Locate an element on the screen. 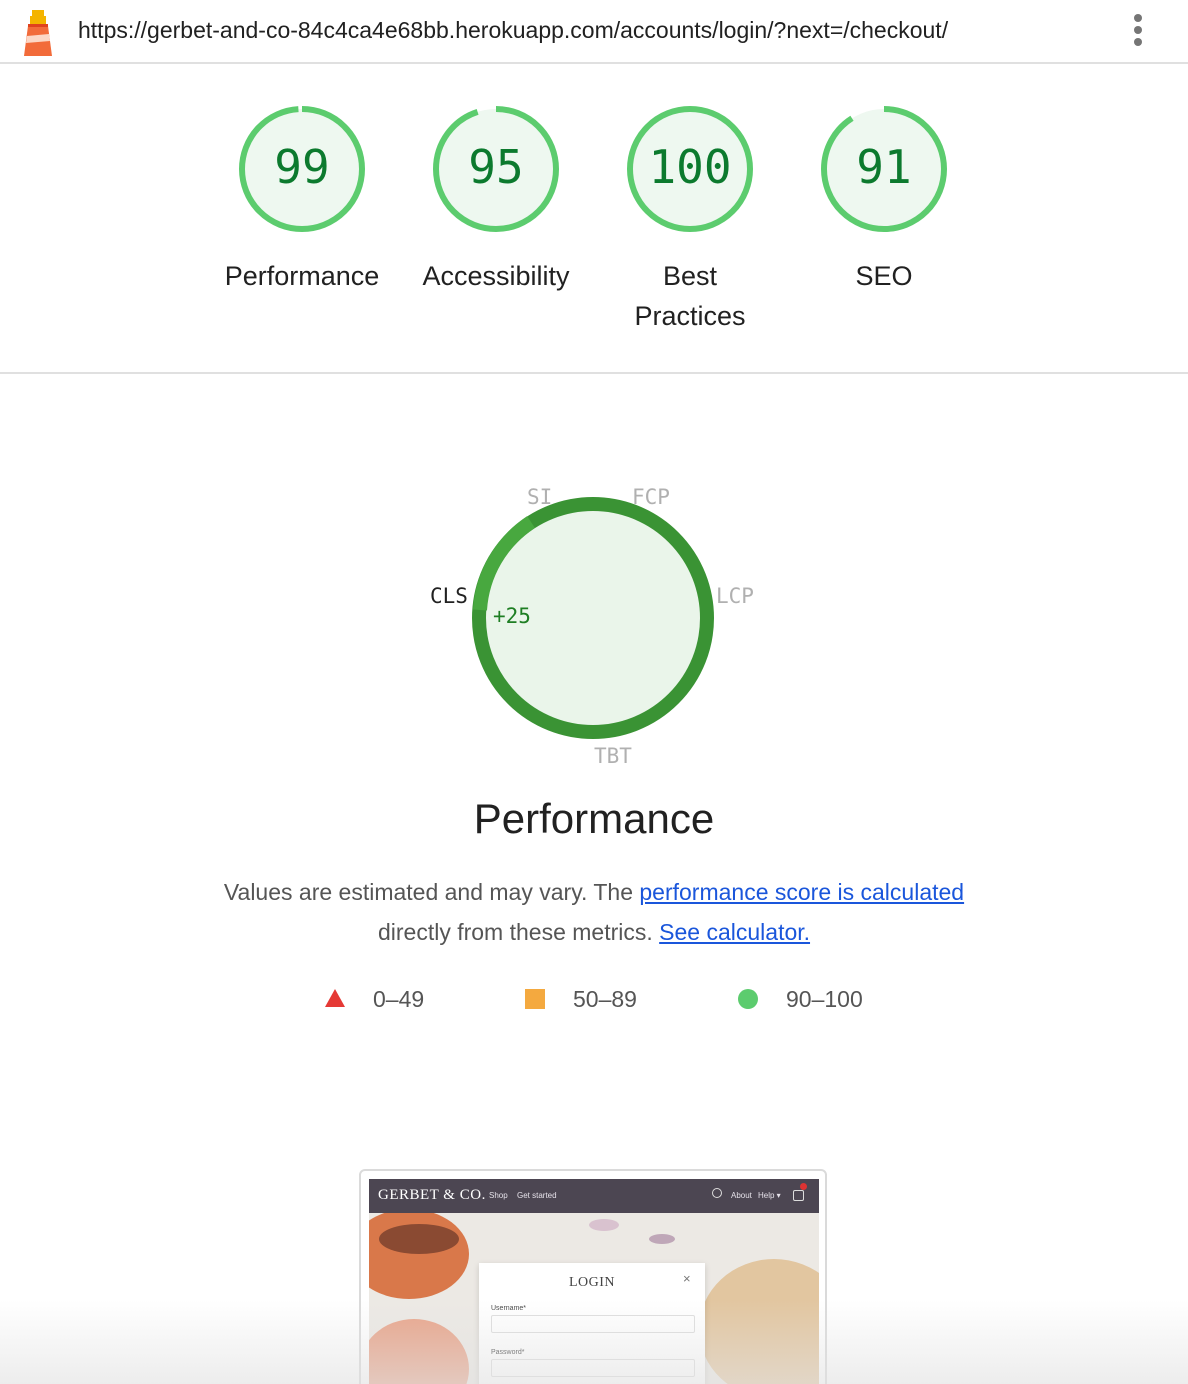  search-icon is located at coordinates (717, 1193).